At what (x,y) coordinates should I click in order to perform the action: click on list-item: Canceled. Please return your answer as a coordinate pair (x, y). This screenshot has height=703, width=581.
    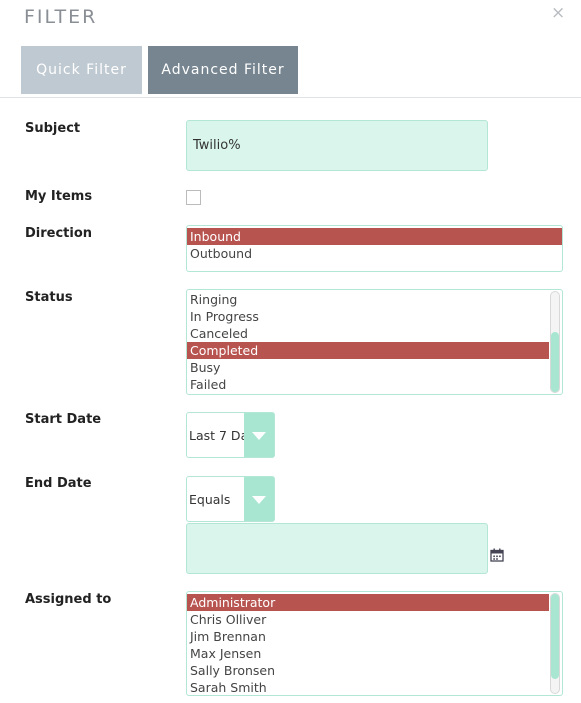
    Looking at the image, I should click on (367, 333).